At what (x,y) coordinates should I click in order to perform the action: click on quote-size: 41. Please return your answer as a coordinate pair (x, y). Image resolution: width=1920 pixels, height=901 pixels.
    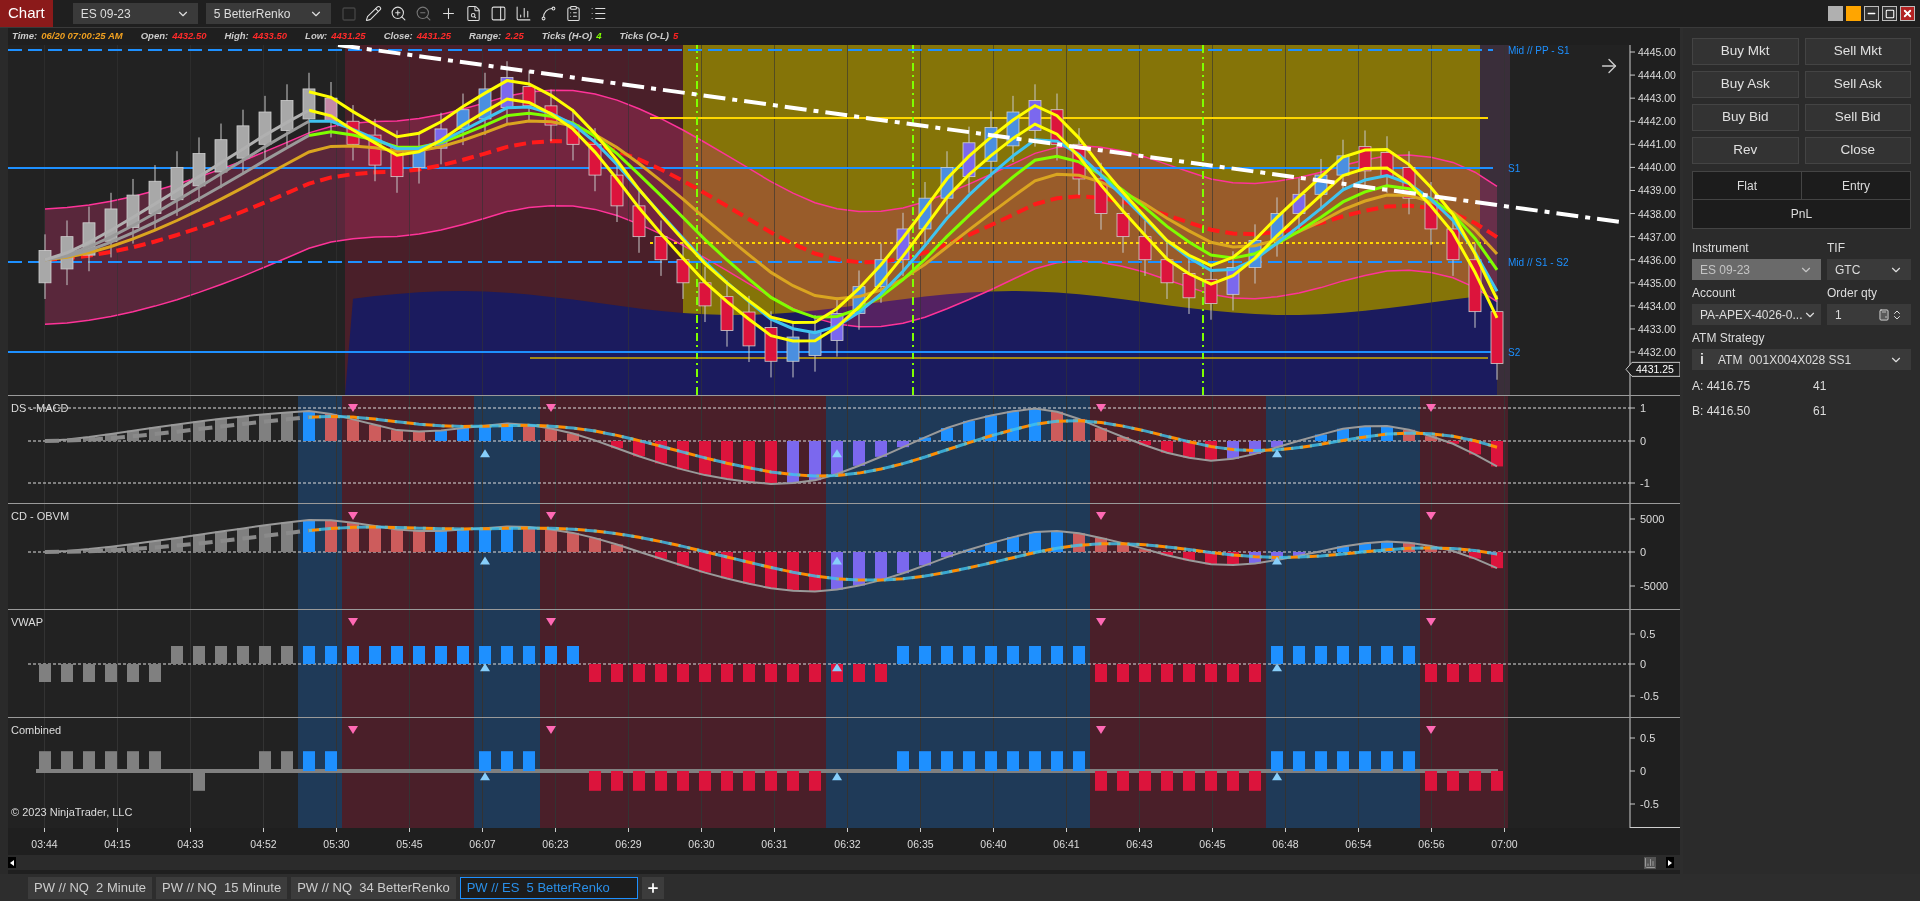
    Looking at the image, I should click on (1820, 386).